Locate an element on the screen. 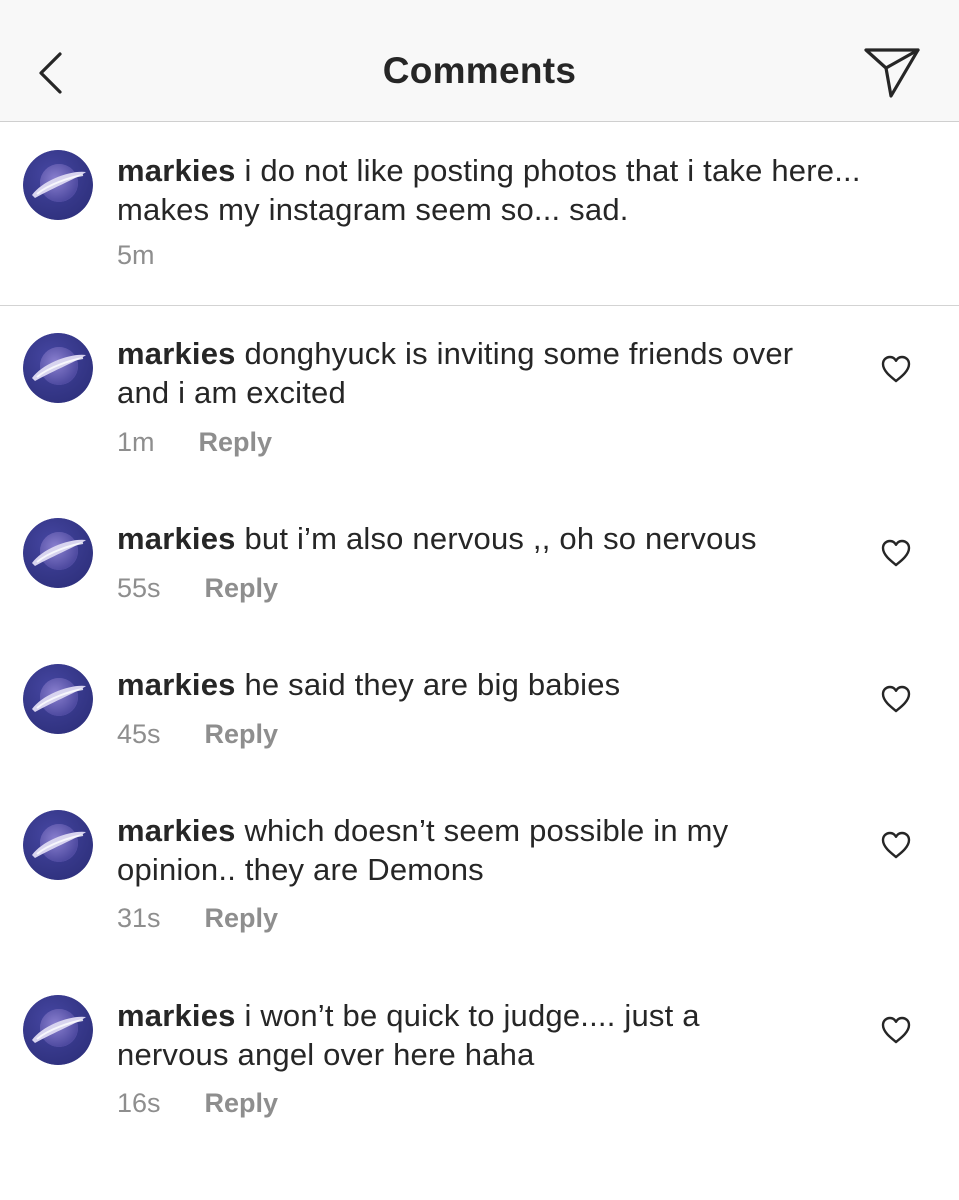  comment-text: markies he said they are big babies is located at coordinates (467, 685).